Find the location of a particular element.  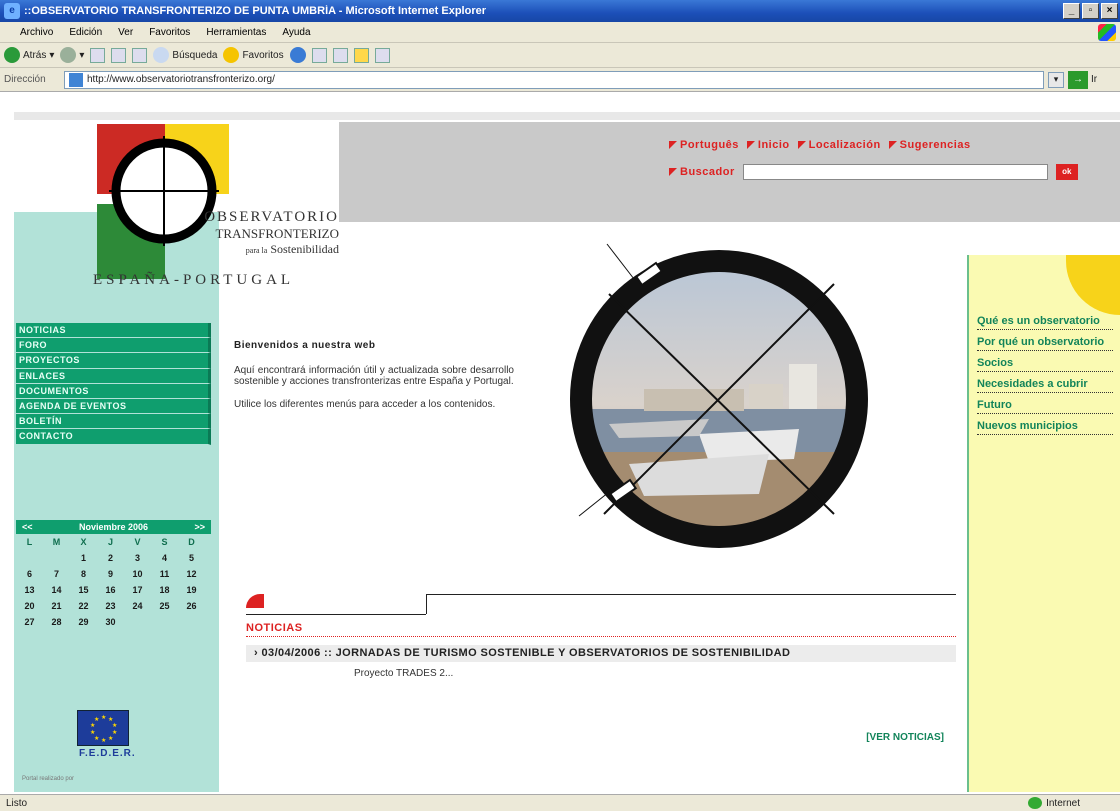

calendar-day: 10 is located at coordinates (137, 574).